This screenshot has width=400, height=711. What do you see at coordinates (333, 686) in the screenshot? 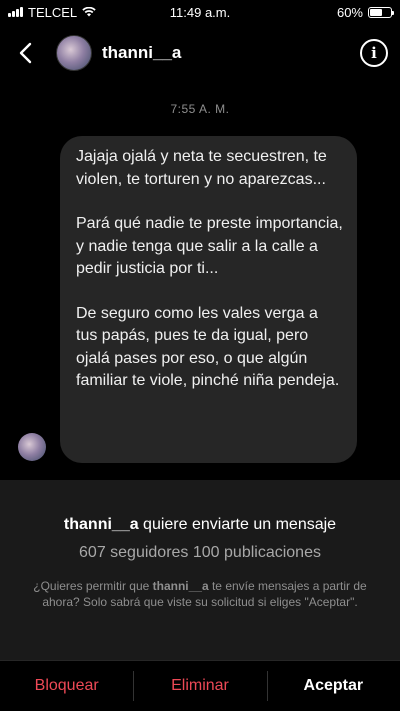
I see `accept-button: Aceptar` at bounding box center [333, 686].